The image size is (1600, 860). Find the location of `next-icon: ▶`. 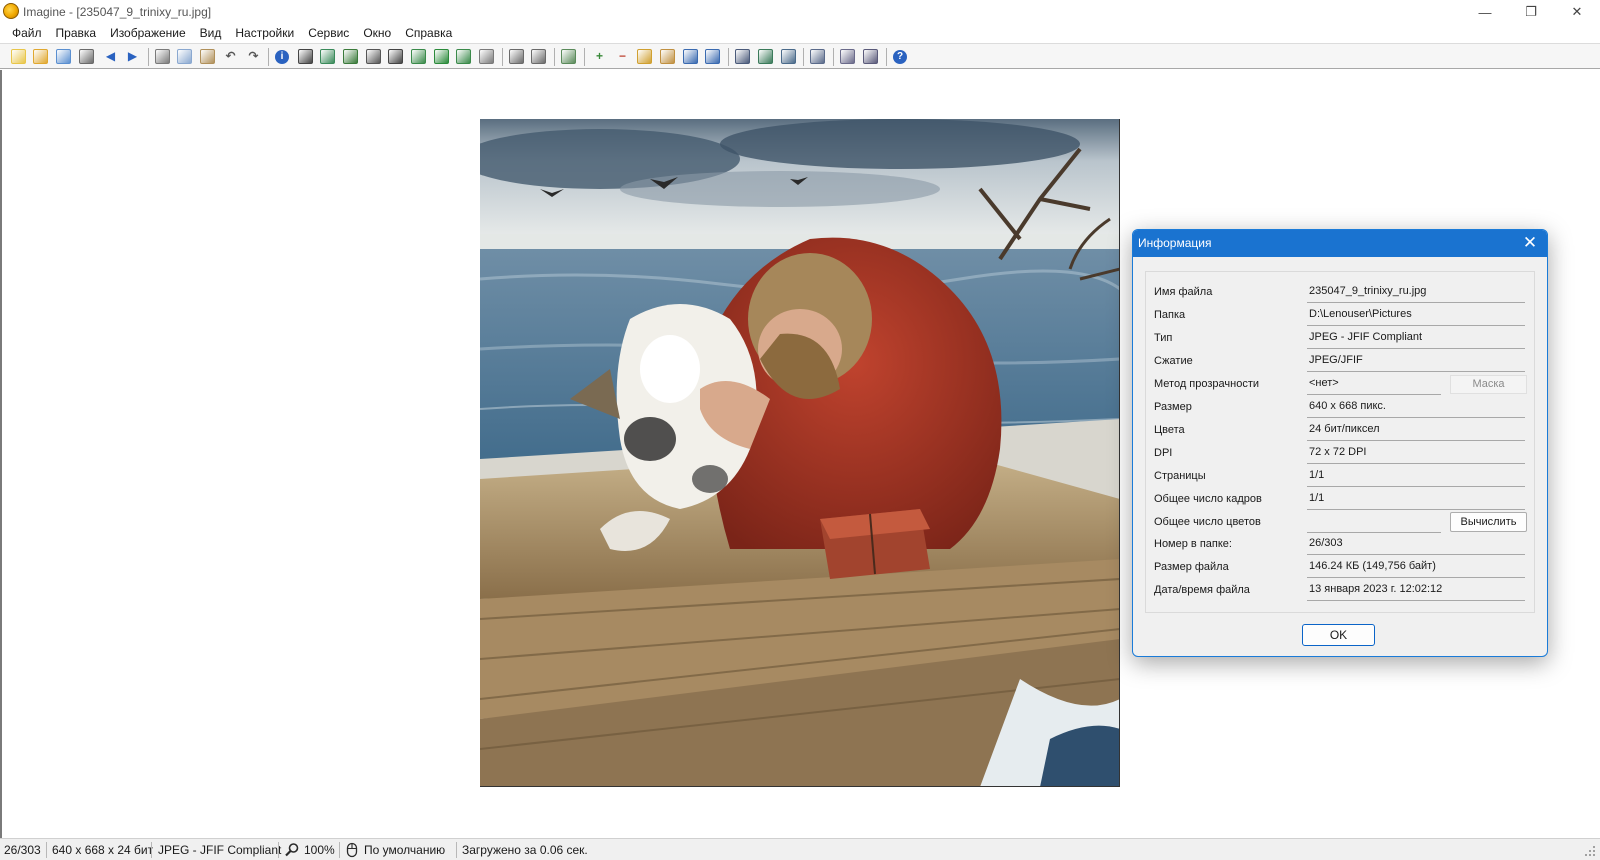

next-icon: ▶ is located at coordinates (132, 56).